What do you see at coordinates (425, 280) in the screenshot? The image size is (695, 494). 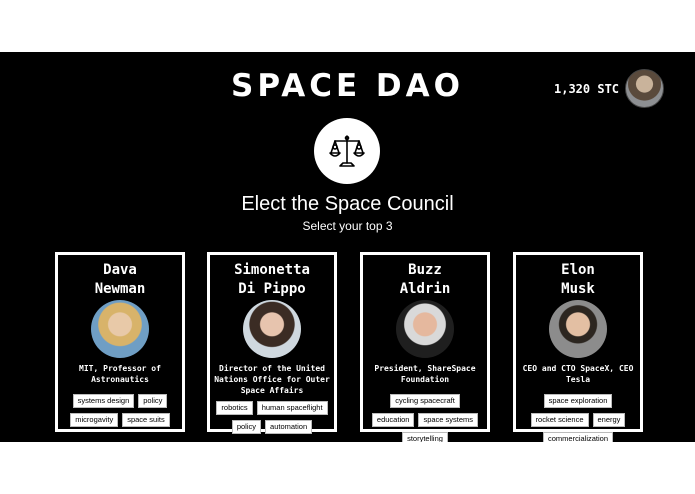 I see `candidate-name: Buzz Aldrin` at bounding box center [425, 280].